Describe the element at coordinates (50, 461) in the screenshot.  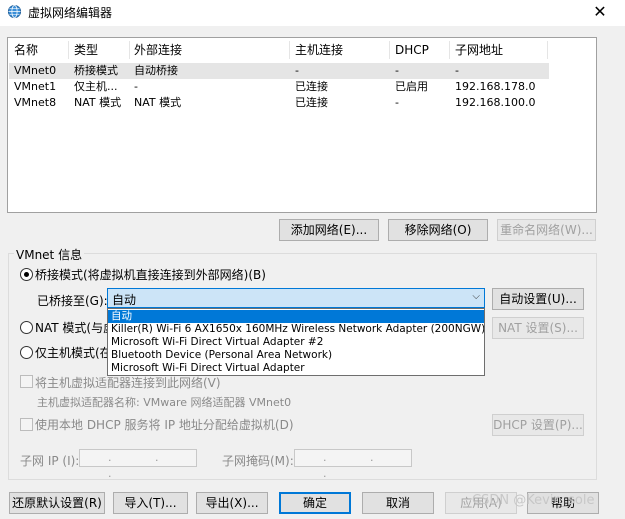
I see `subnet-ip-label: 子网 IP (I):` at that location.